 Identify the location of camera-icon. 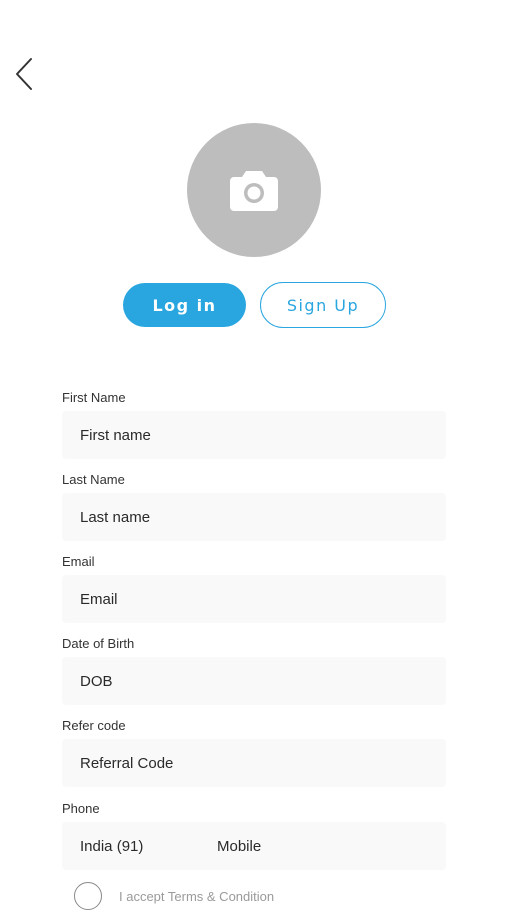
(254, 191).